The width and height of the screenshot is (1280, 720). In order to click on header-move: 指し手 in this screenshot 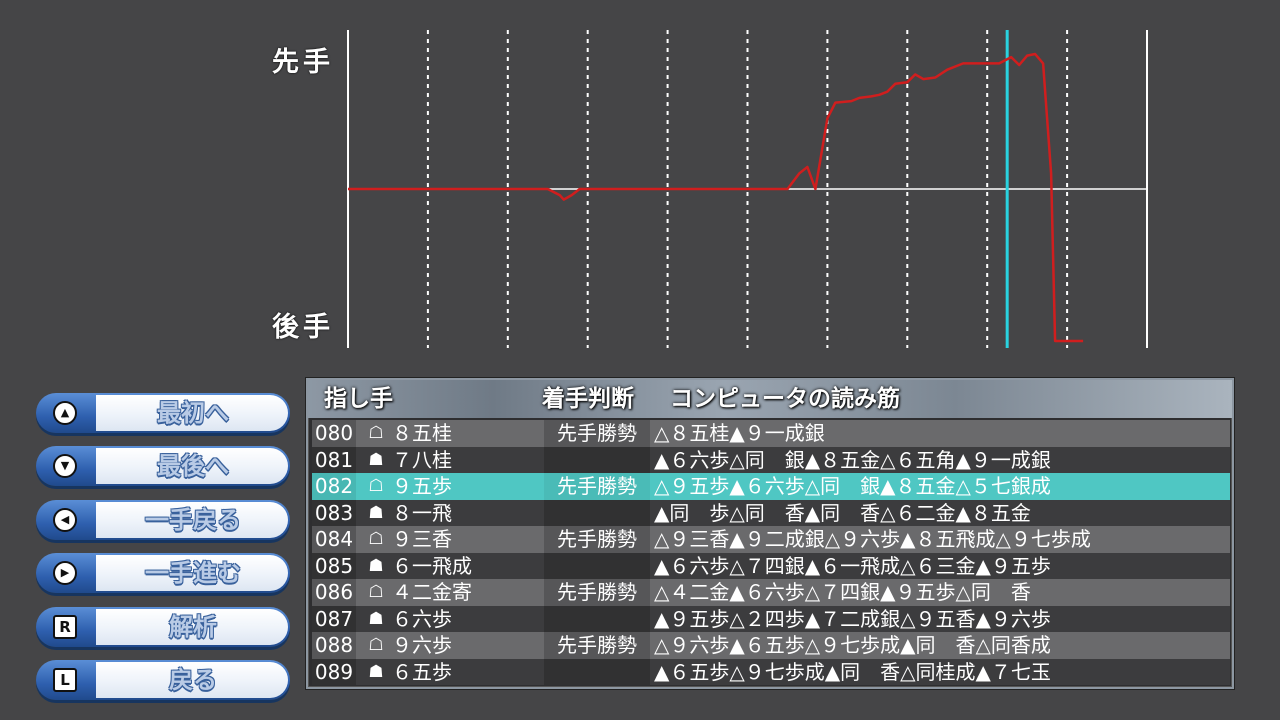, I will do `click(358, 399)`.